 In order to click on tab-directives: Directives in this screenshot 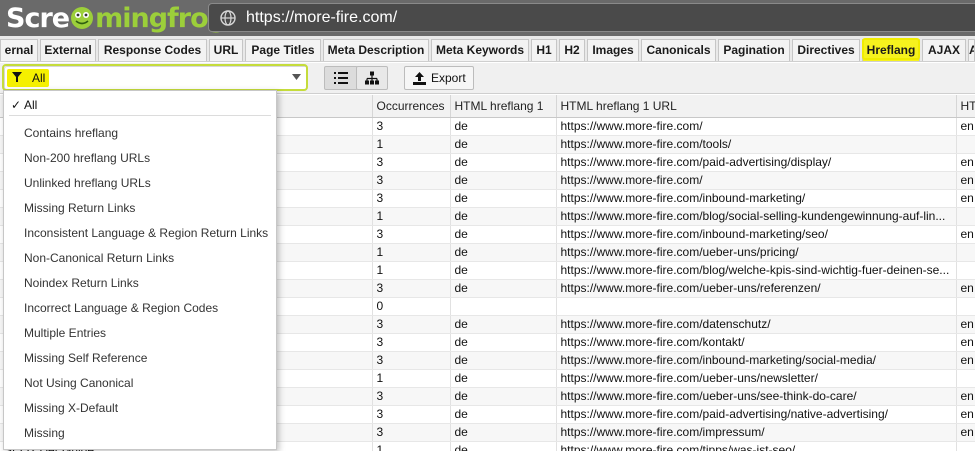, I will do `click(826, 50)`.